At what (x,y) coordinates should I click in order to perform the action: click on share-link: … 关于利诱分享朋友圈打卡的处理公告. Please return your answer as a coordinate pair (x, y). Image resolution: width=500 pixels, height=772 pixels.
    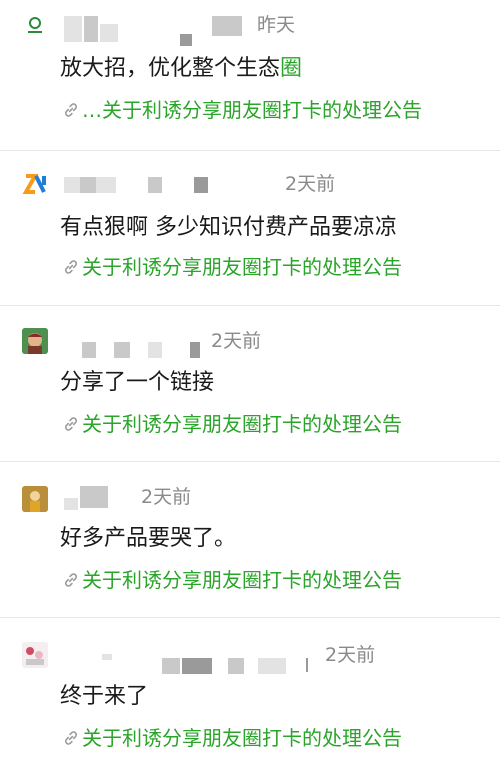
    Looking at the image, I should click on (242, 110).